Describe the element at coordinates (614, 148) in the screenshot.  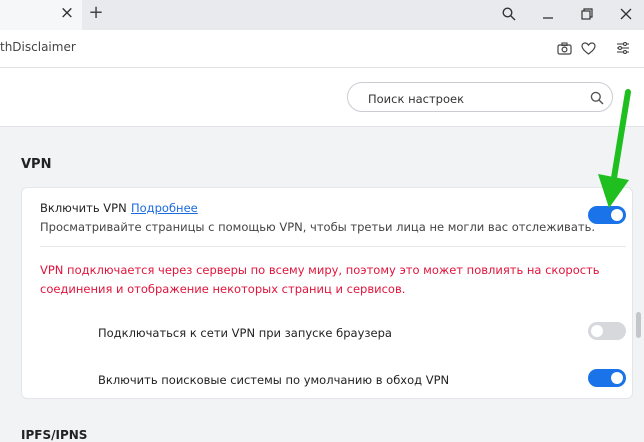
I see `annotation-arrow-icon` at that location.